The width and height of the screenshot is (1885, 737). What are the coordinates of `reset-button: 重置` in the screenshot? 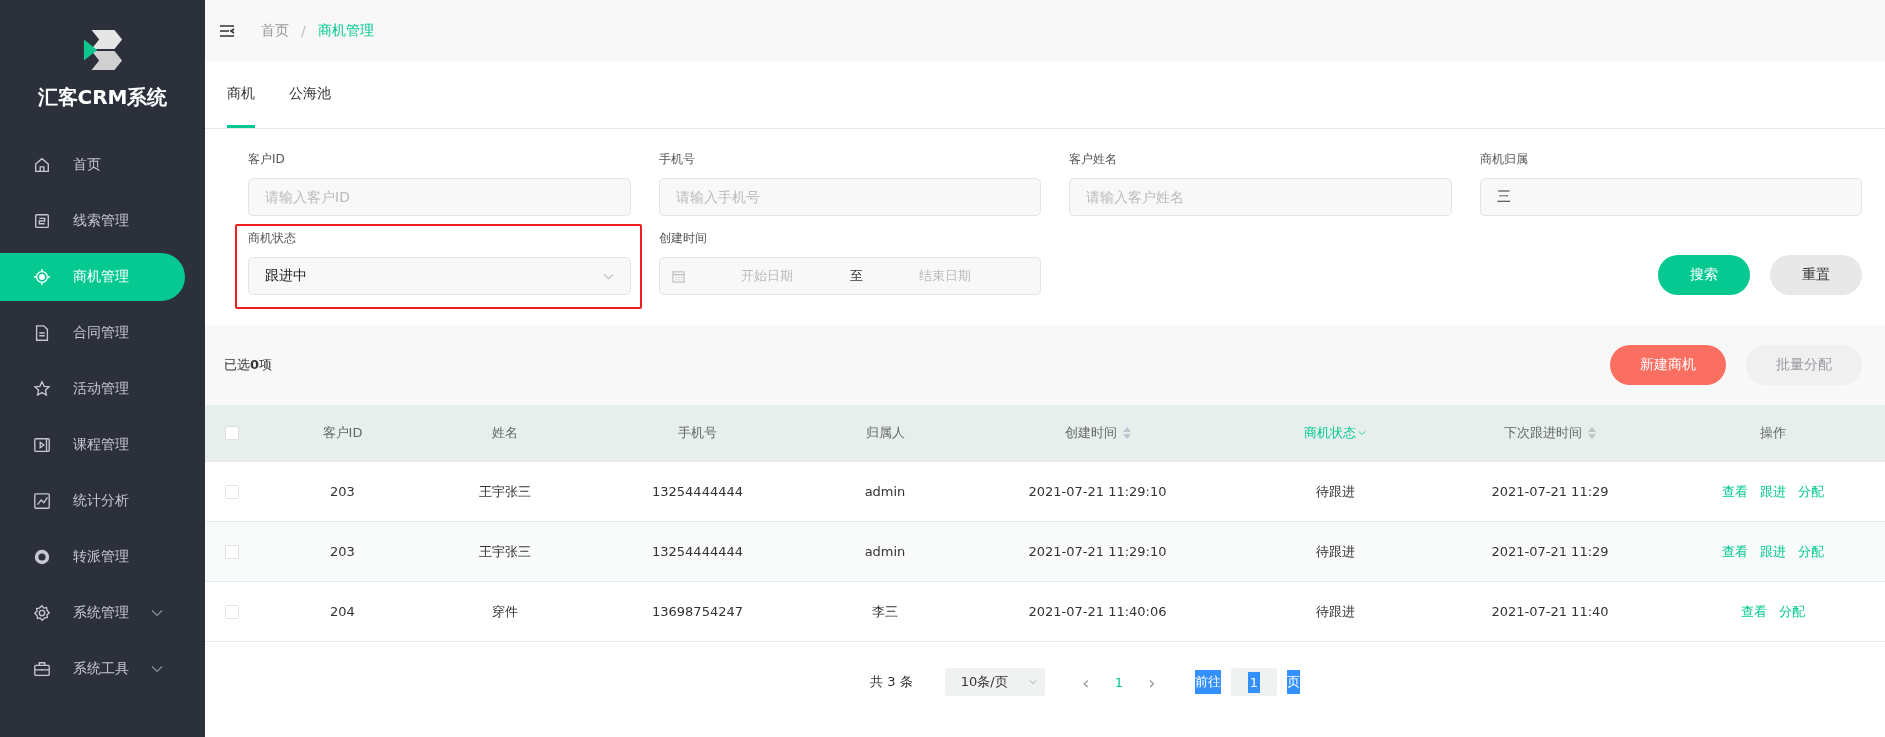 It's located at (1816, 275).